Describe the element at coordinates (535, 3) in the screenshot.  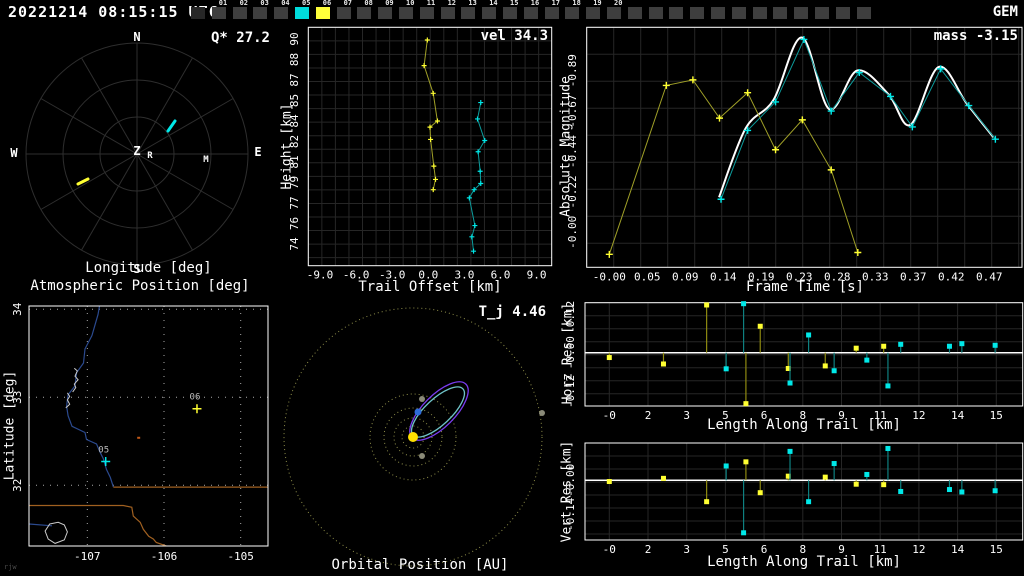
I see `frame-box-label: 16` at that location.